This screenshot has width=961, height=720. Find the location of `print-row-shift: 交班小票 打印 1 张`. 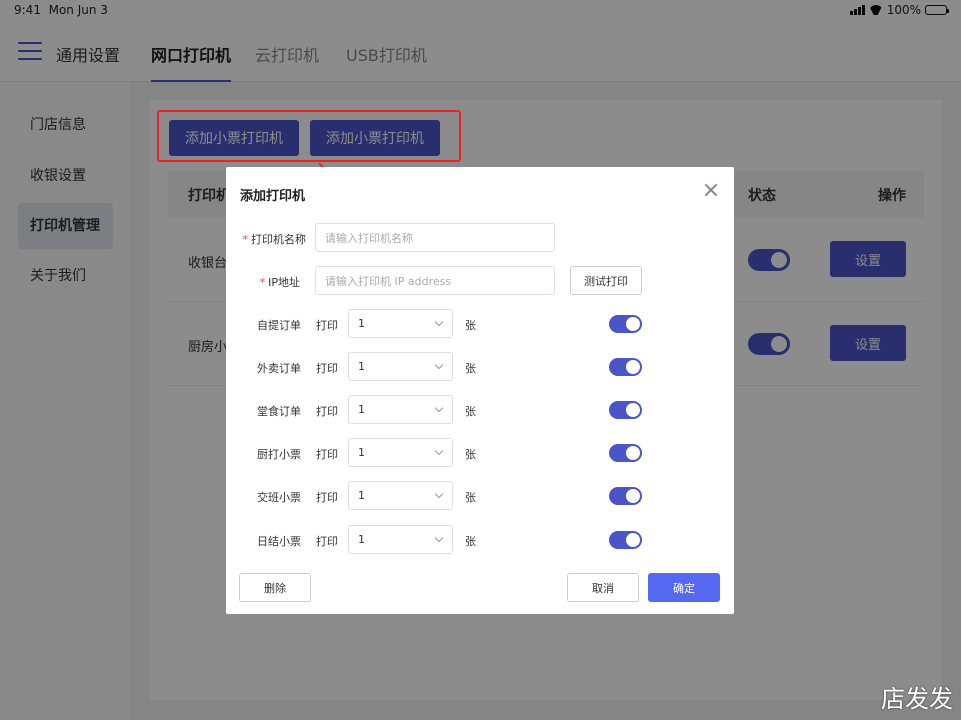

print-row-shift: 交班小票 打印 1 张 is located at coordinates (480, 496).